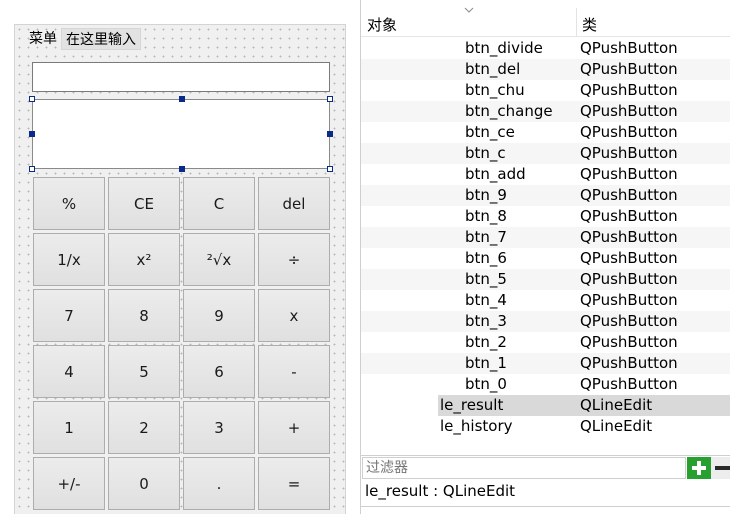 The height and width of the screenshot is (514, 730). Describe the element at coordinates (469, 10) in the screenshot. I see `sort-chevron-icon` at that location.